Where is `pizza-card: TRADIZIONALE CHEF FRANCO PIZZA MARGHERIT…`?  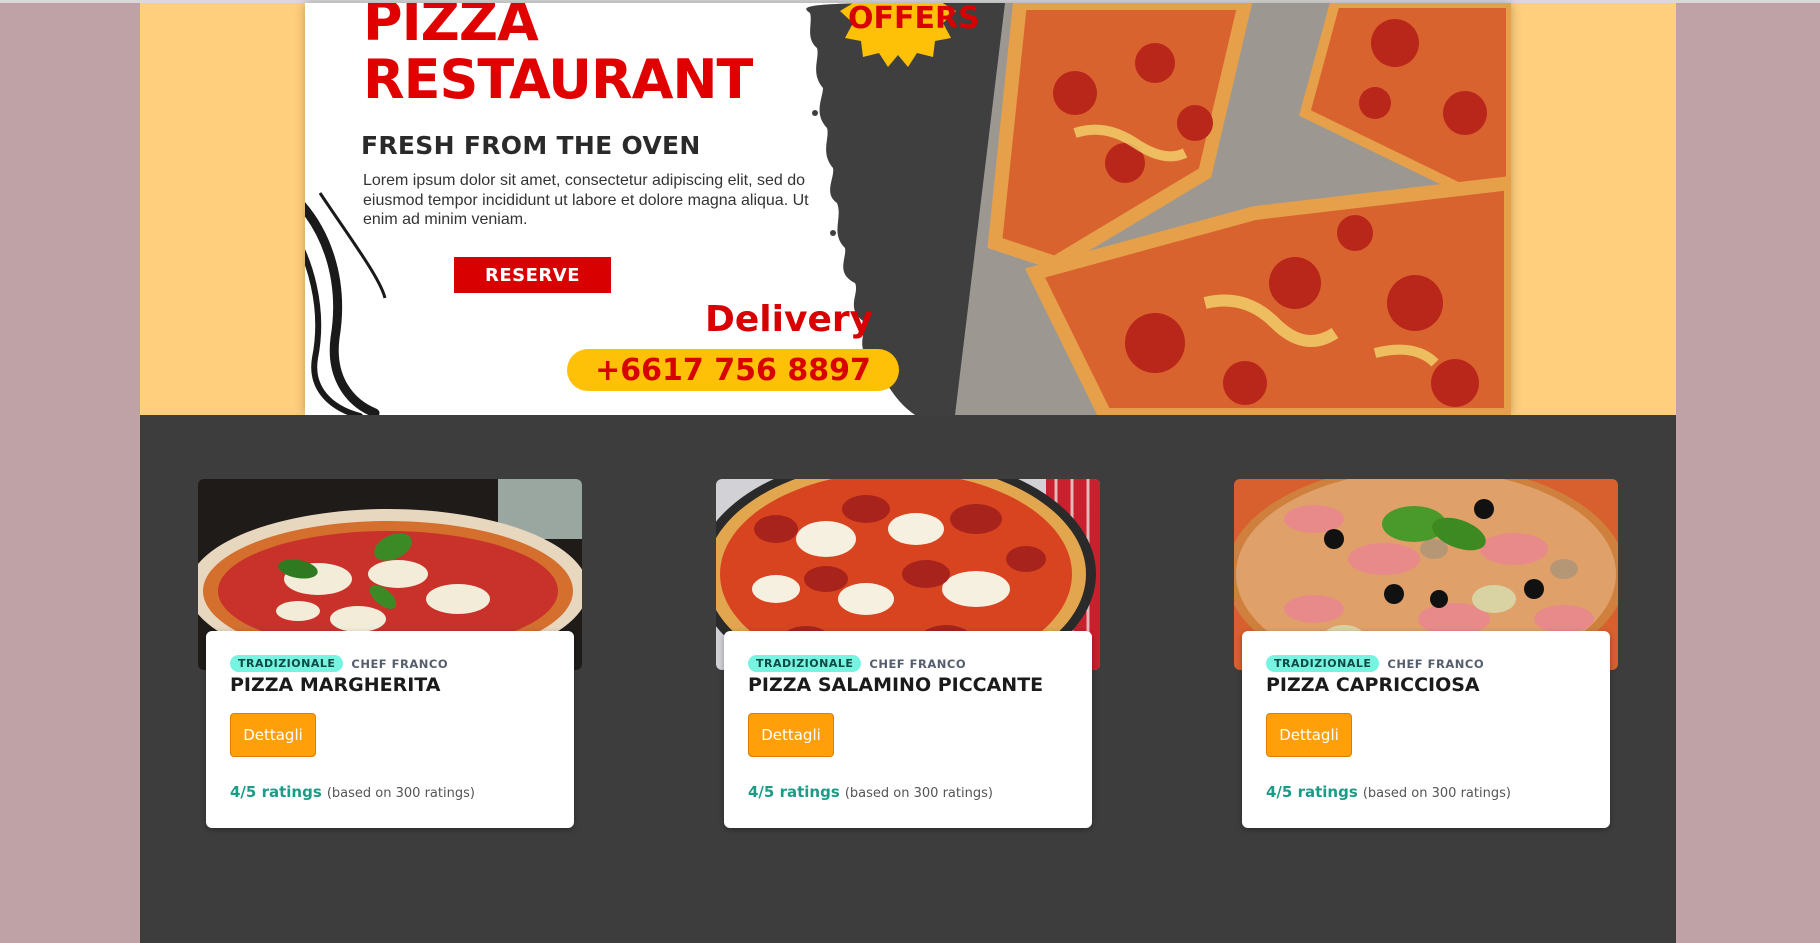
pizza-card: TRADIZIONALE CHEF FRANCO PIZZA MARGHERIT… is located at coordinates (390, 653).